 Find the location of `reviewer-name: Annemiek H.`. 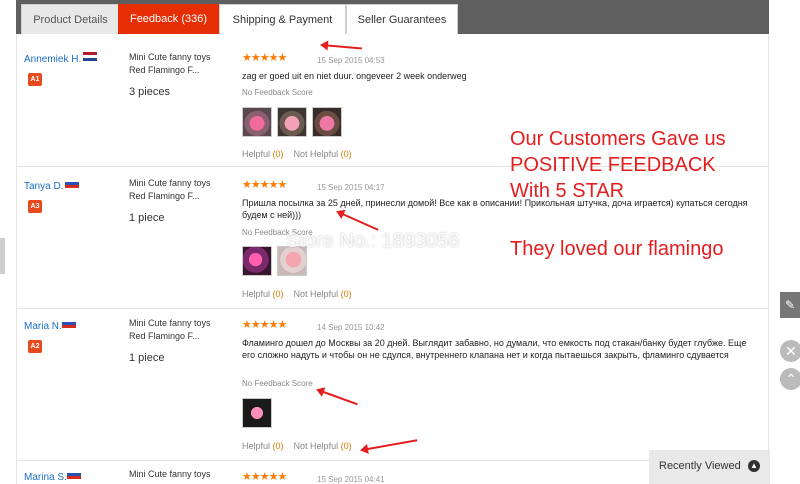

reviewer-name: Annemiek H. is located at coordinates (52, 59).